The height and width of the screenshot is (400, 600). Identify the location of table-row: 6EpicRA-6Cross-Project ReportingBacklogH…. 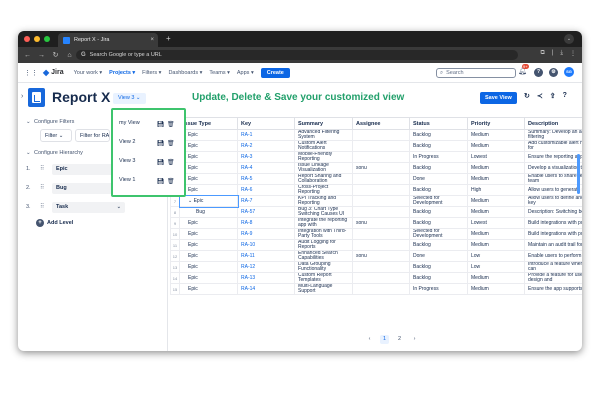
(376, 190).